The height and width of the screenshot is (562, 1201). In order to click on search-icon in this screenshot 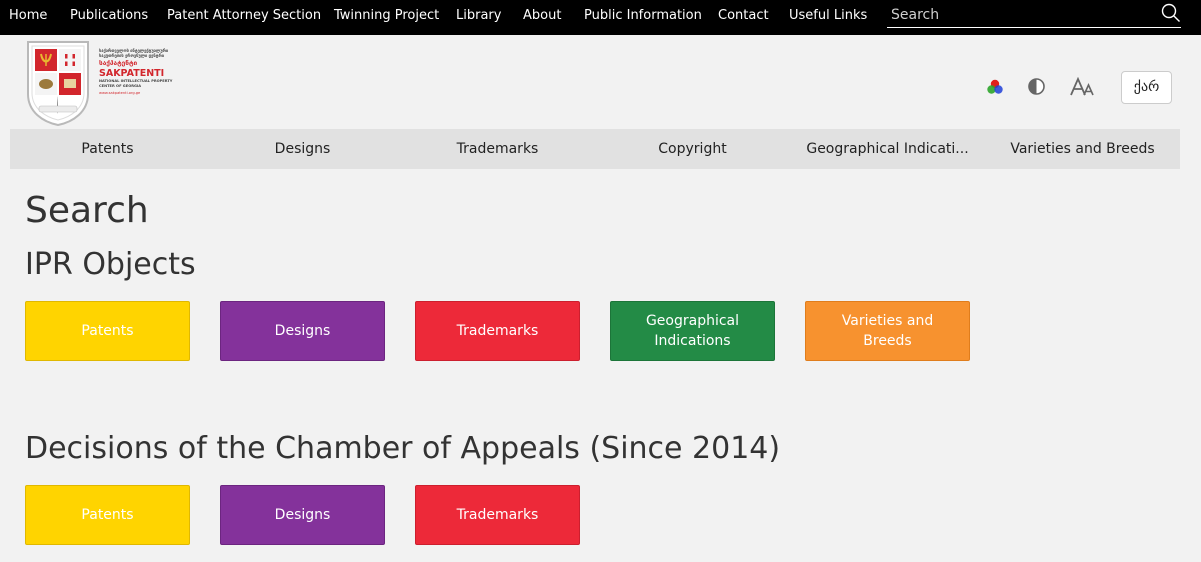, I will do `click(1171, 13)`.